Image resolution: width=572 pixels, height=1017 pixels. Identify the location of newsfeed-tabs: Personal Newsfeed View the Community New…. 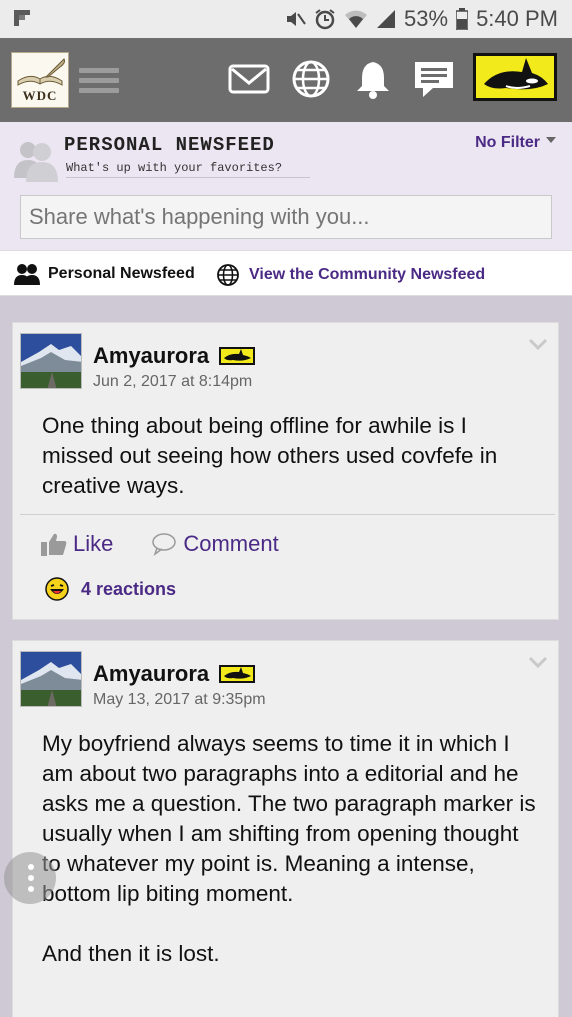
(286, 273).